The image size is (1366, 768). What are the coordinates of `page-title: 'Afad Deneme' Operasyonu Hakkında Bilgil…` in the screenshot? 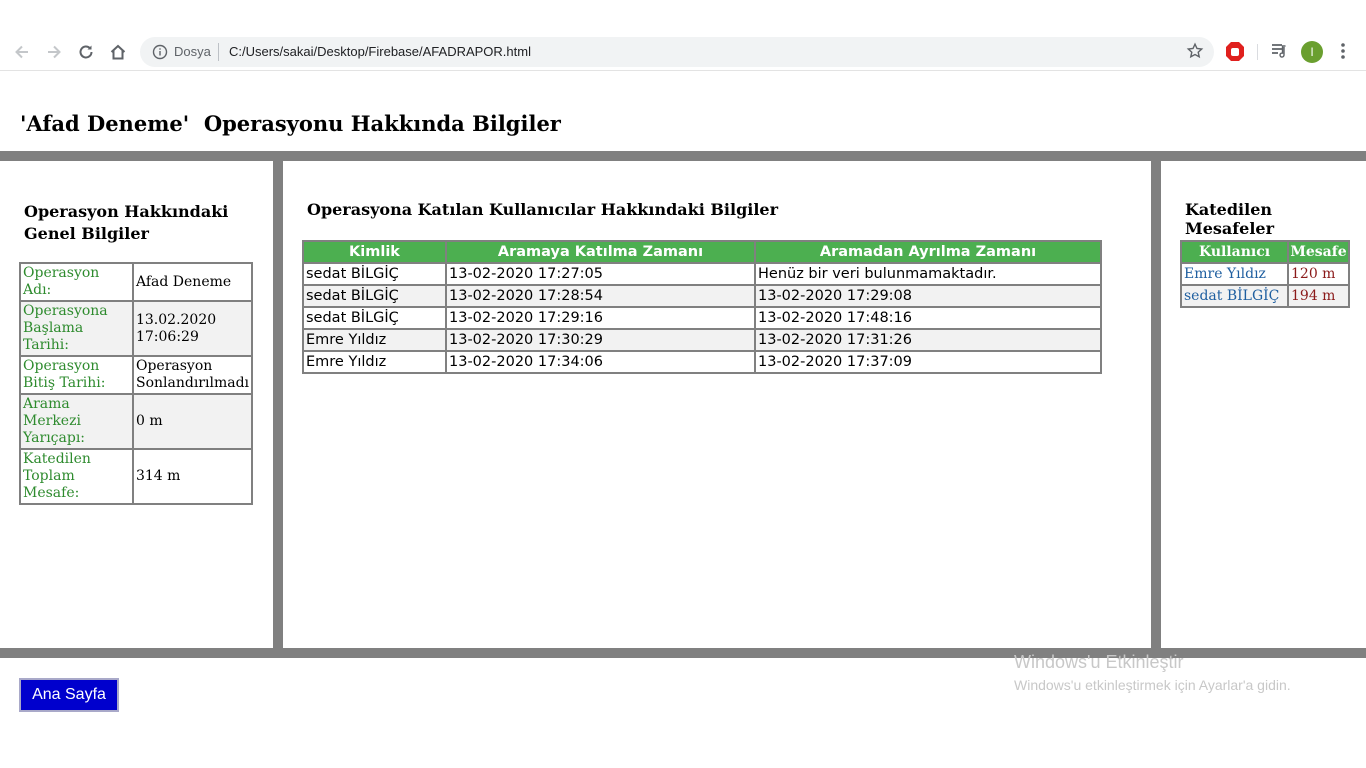 It's located at (290, 123).